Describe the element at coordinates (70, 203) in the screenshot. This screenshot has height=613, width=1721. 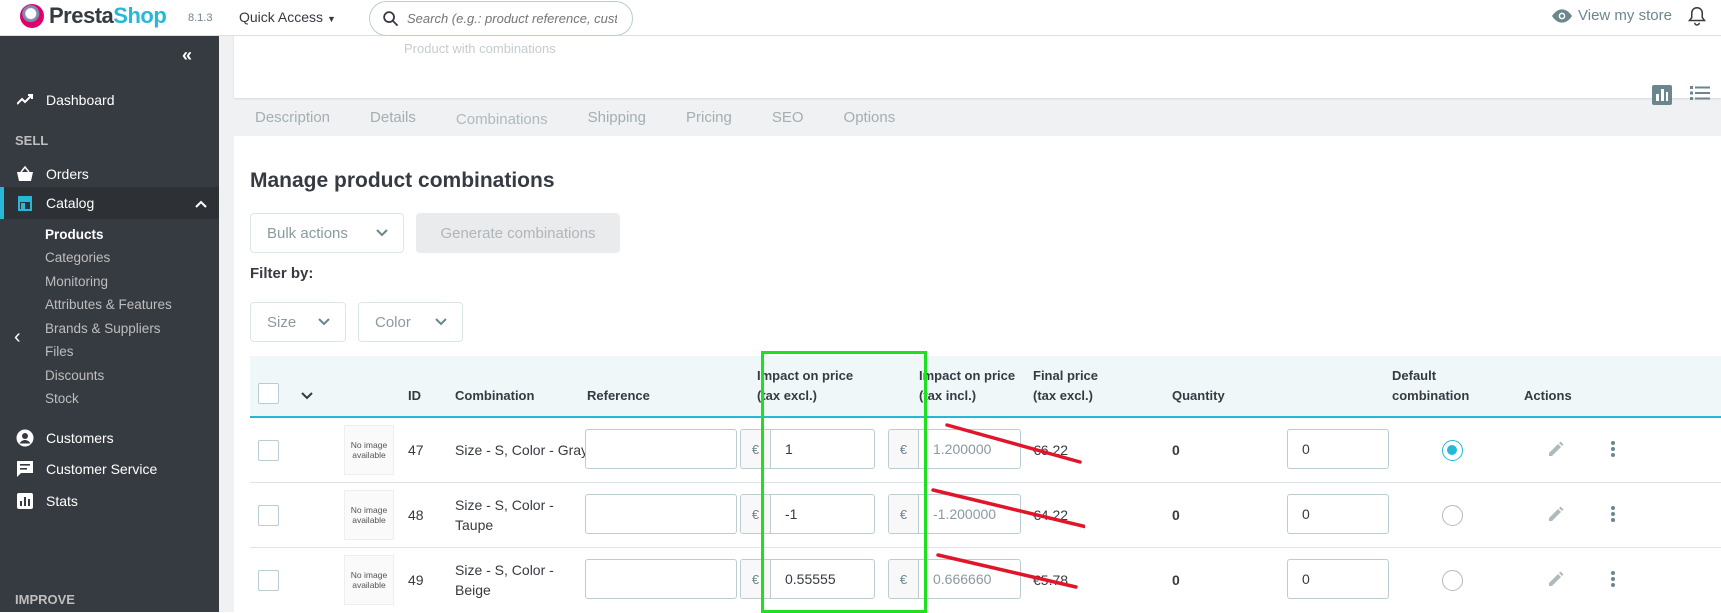
I see `sidebar-item-label: Catalog` at that location.